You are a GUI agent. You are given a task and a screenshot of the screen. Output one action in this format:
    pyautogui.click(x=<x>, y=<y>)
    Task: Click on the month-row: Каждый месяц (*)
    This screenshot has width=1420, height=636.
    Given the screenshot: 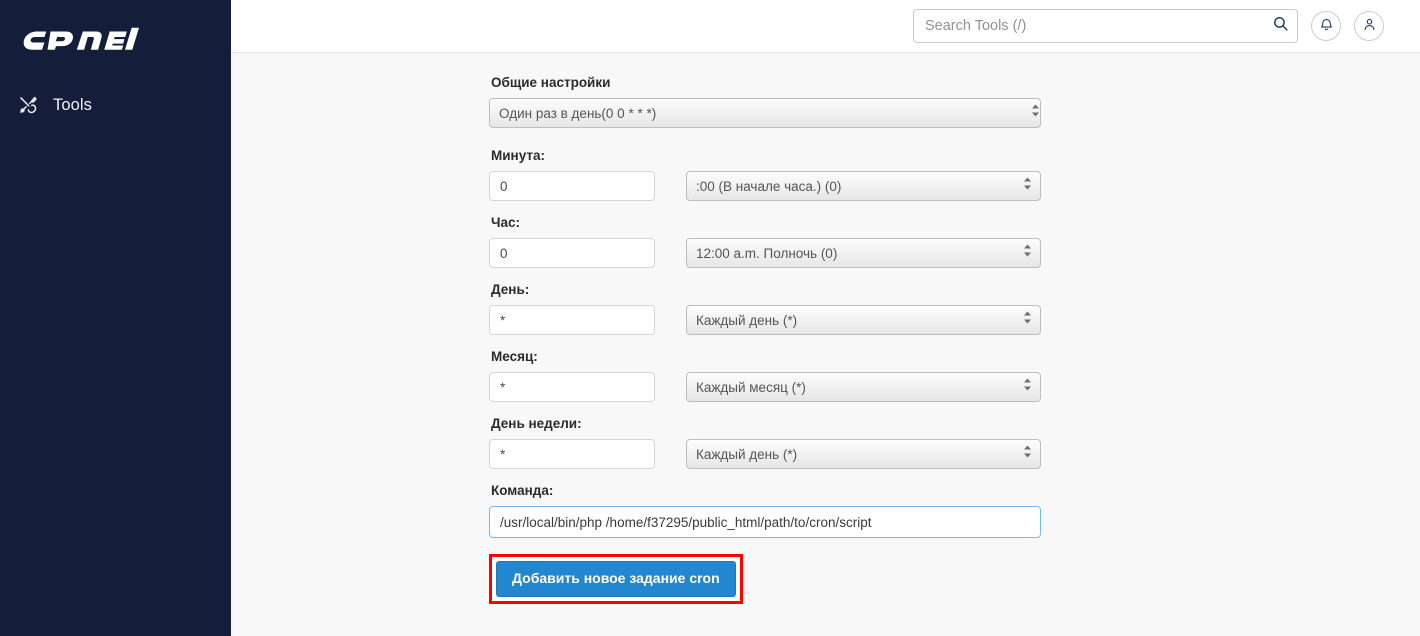 What is the action you would take?
    pyautogui.click(x=769, y=387)
    